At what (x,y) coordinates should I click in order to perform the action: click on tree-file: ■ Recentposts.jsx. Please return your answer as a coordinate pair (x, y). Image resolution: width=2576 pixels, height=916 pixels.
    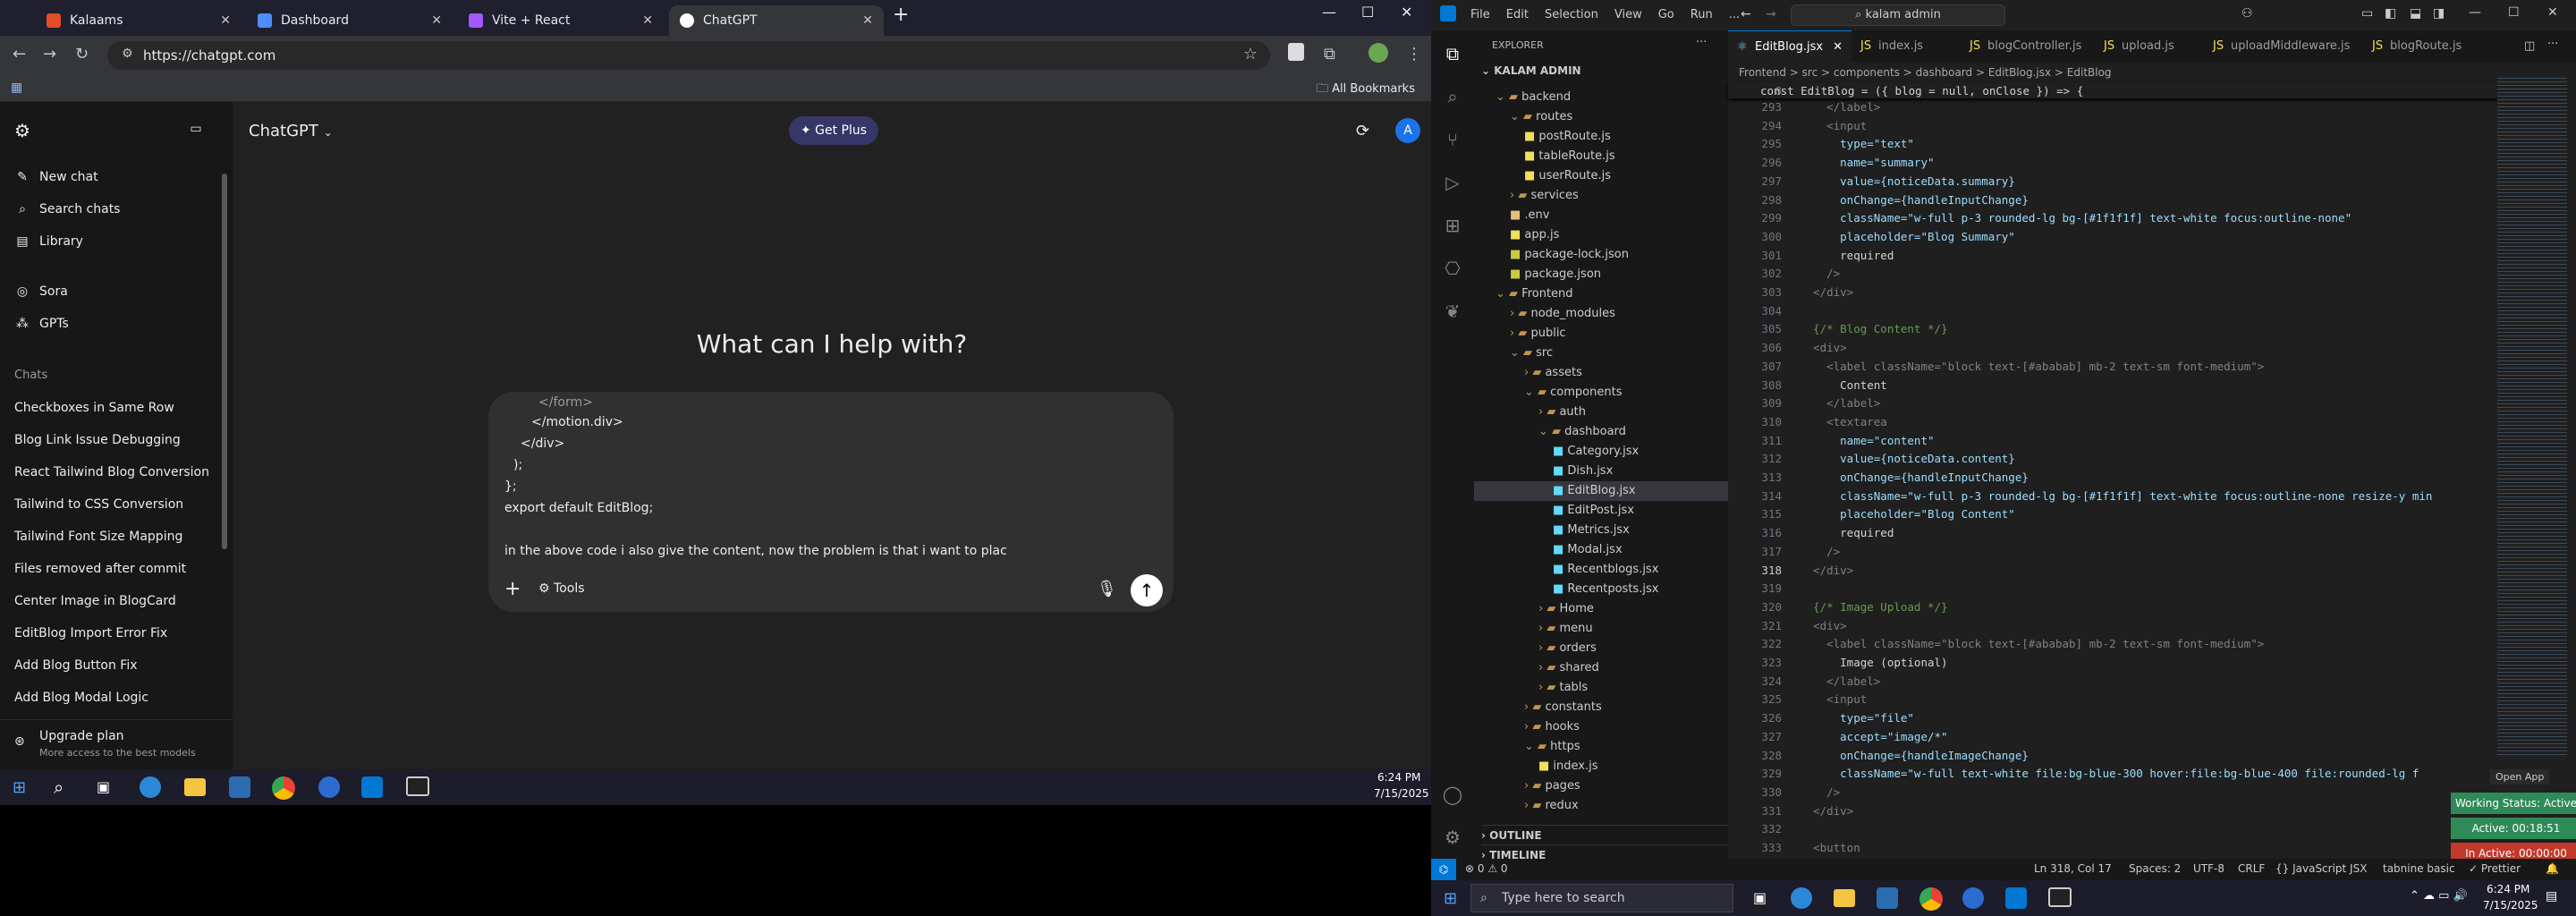
    Looking at the image, I should click on (1601, 589).